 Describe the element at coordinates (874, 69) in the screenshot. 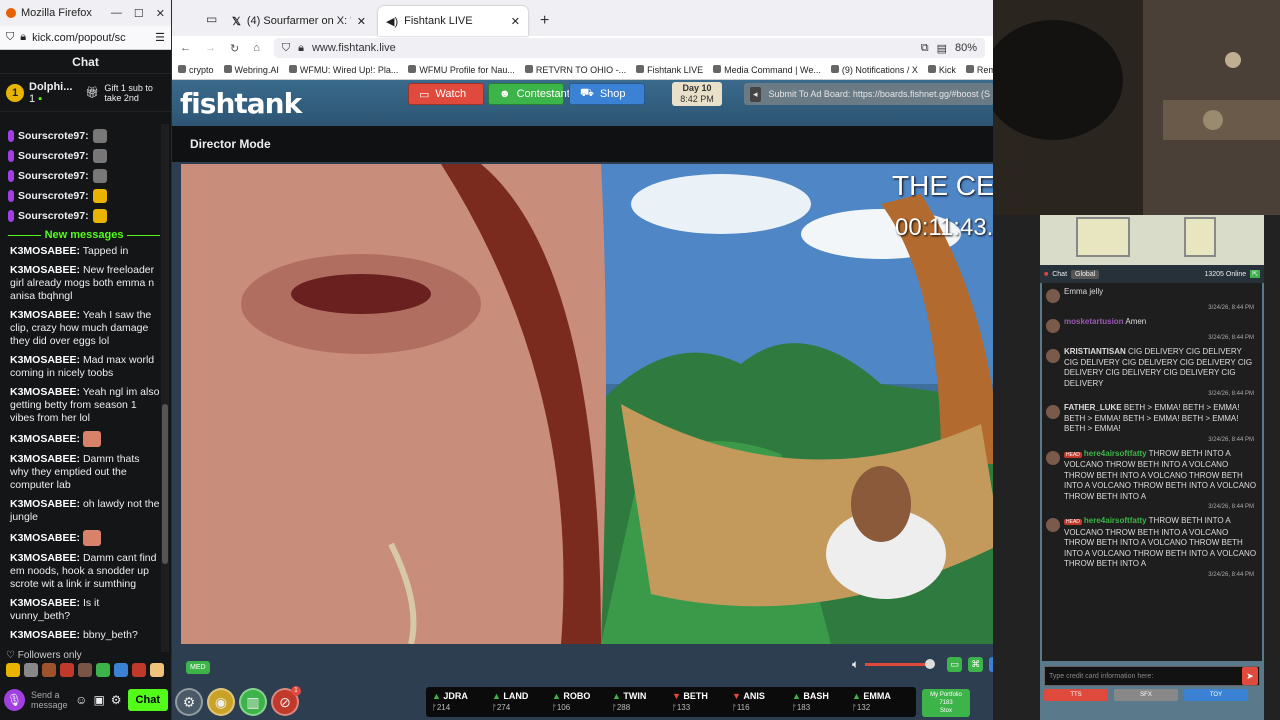

I see `bookmark-item: (9) Notifications / X` at that location.